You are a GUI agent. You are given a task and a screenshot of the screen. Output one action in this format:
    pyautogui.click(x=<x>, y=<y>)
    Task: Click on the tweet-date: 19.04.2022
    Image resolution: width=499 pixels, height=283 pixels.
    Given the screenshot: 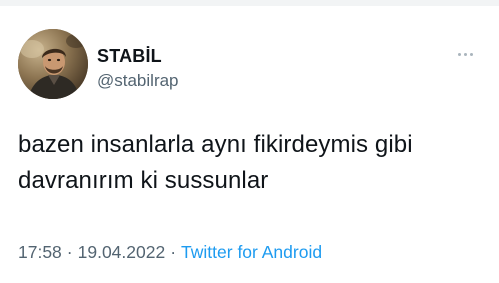 What is the action you would take?
    pyautogui.click(x=122, y=252)
    